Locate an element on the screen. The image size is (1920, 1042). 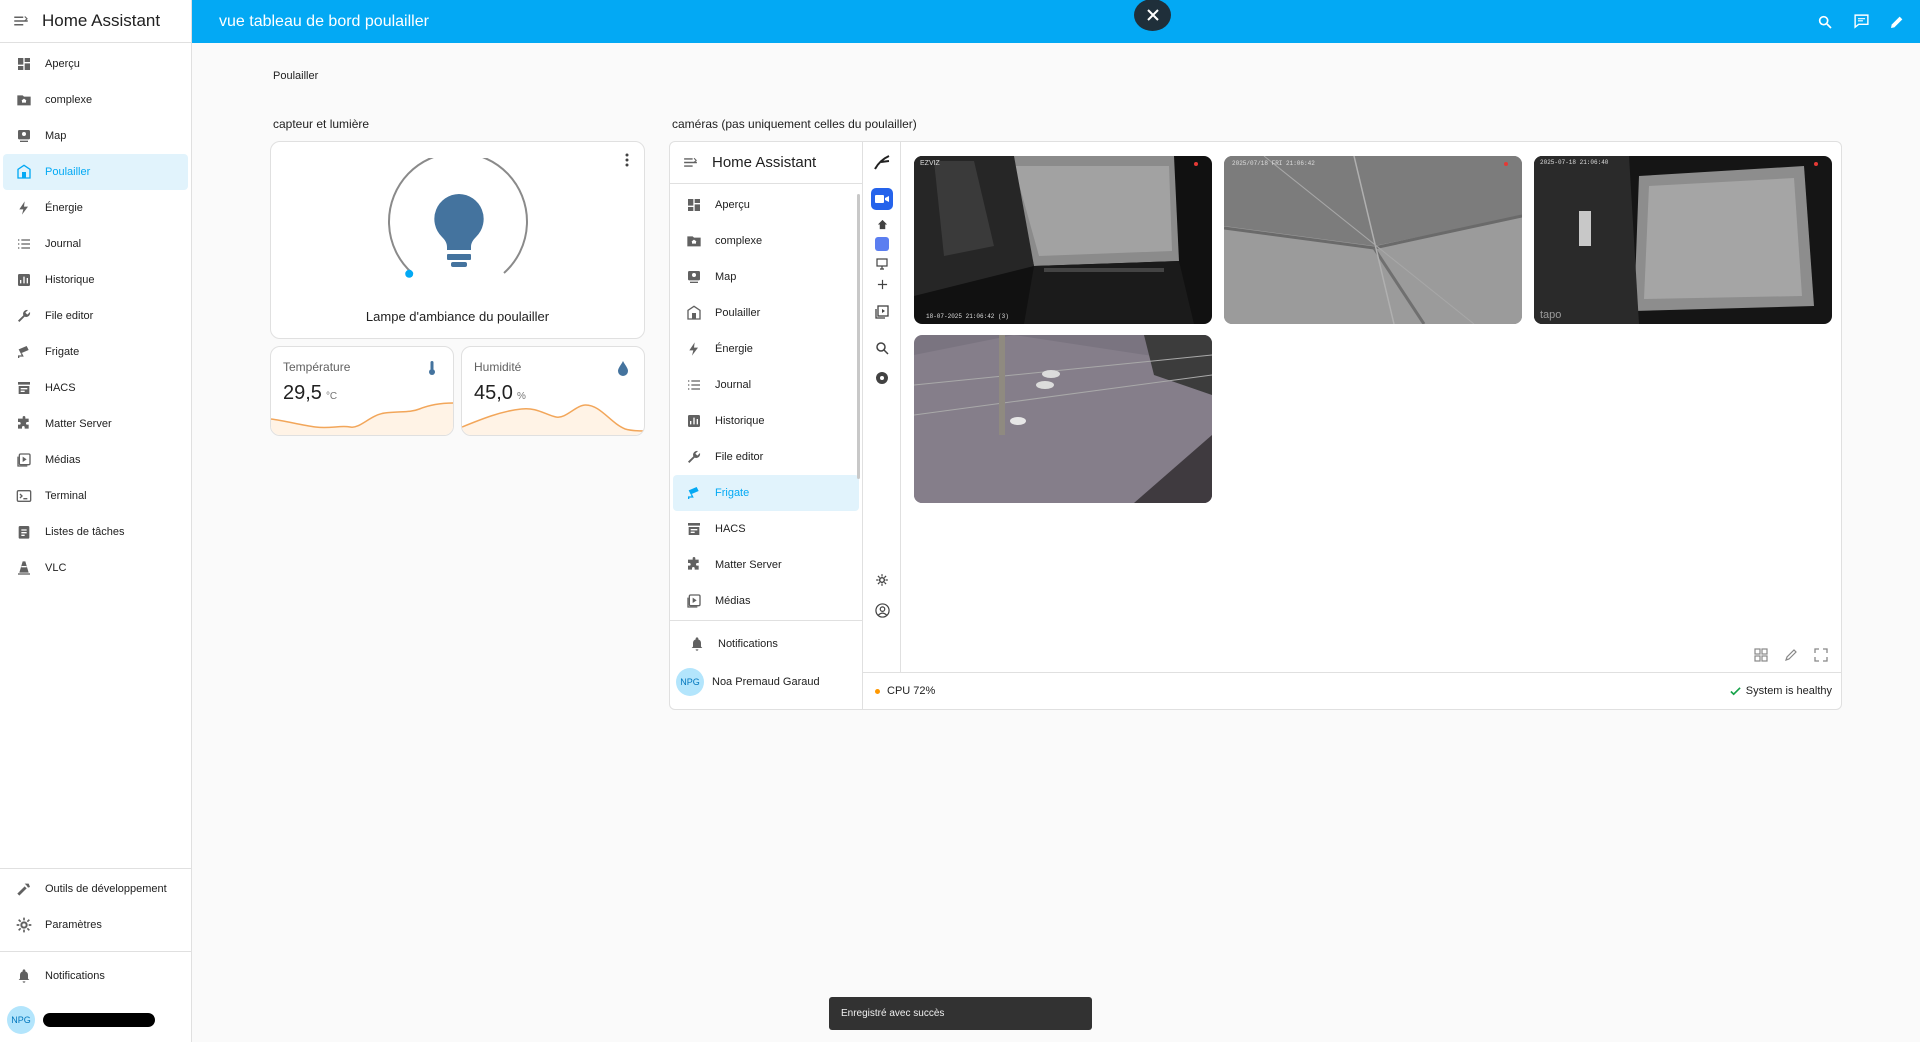
preview-item-map: Map is located at coordinates (766, 277).